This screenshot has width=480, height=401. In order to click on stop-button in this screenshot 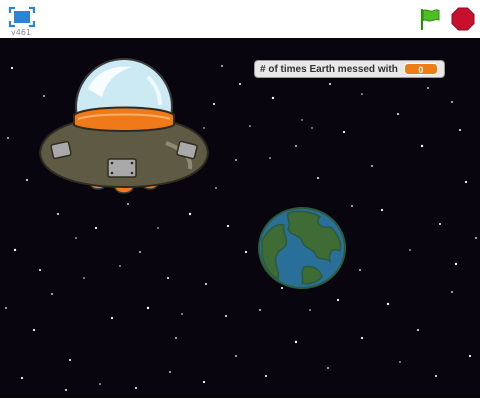, I will do `click(463, 19)`.